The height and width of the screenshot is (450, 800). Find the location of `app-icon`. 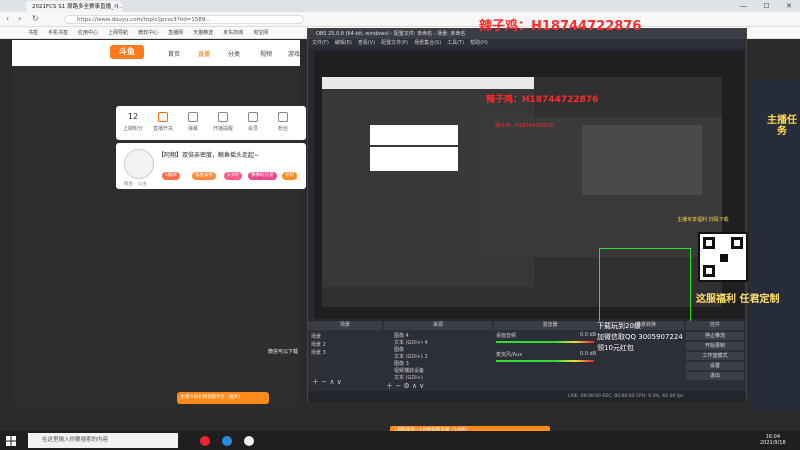

app-icon is located at coordinates (205, 441).